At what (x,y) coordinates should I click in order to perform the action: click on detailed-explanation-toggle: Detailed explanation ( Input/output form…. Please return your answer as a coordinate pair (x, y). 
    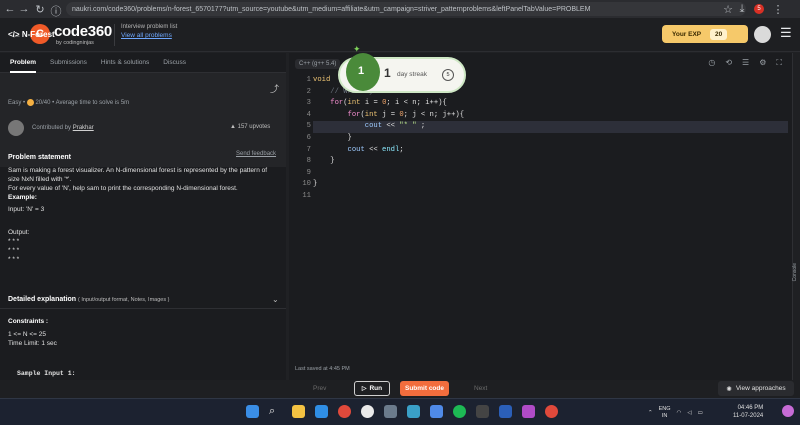
    Looking at the image, I should click on (88, 299).